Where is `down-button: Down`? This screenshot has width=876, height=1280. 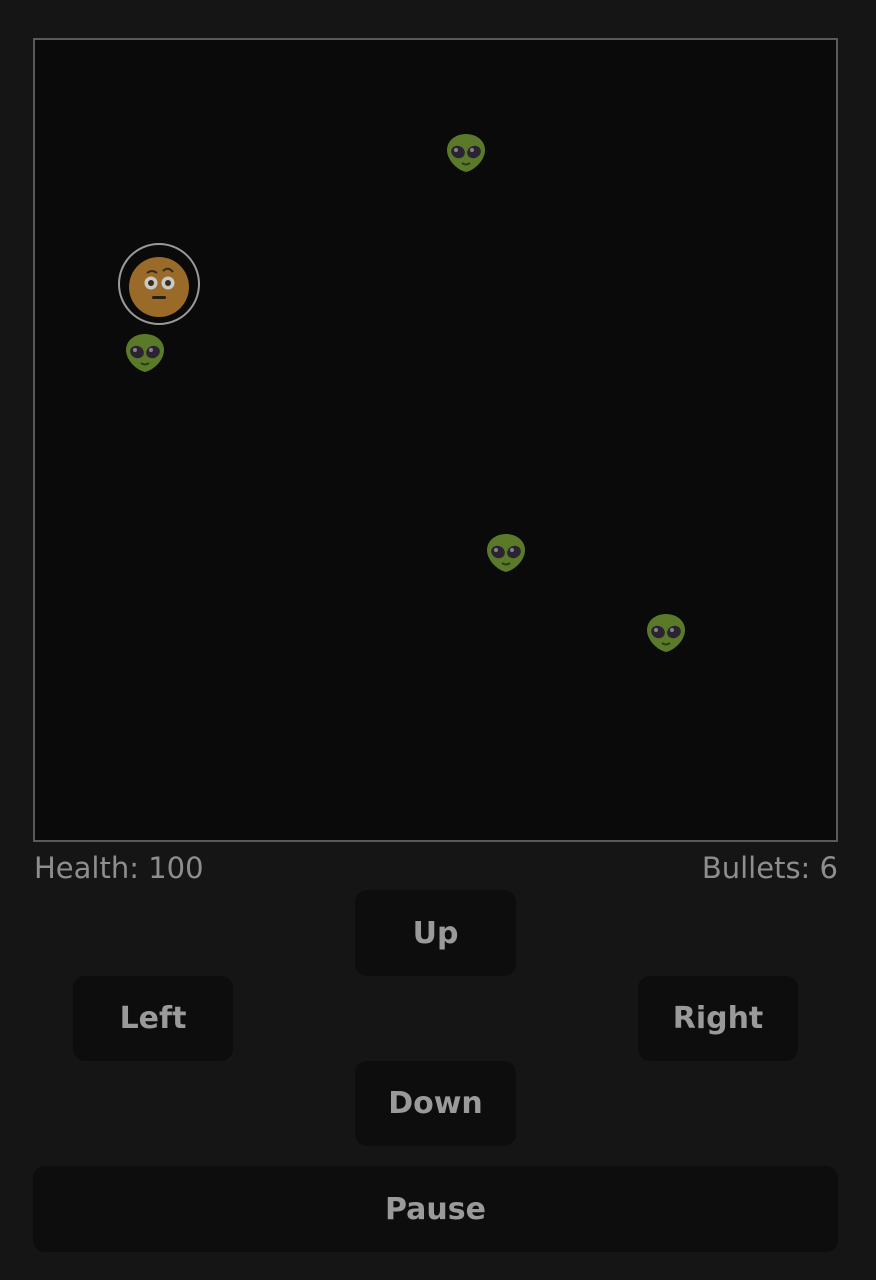
down-button: Down is located at coordinates (435, 1103).